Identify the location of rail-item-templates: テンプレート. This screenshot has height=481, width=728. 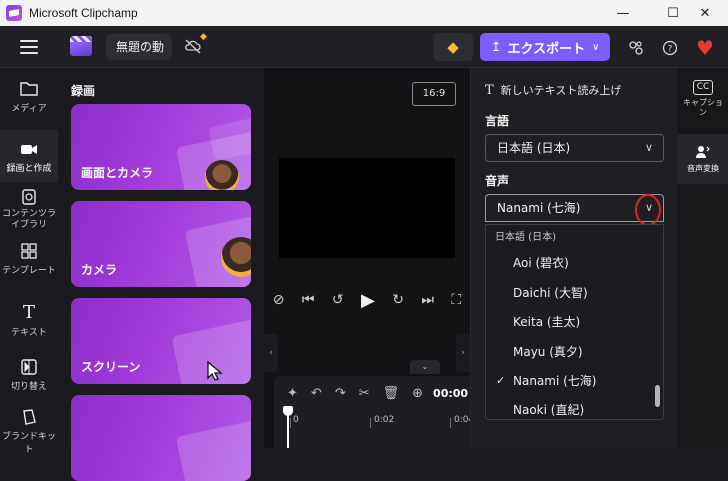
(29, 259).